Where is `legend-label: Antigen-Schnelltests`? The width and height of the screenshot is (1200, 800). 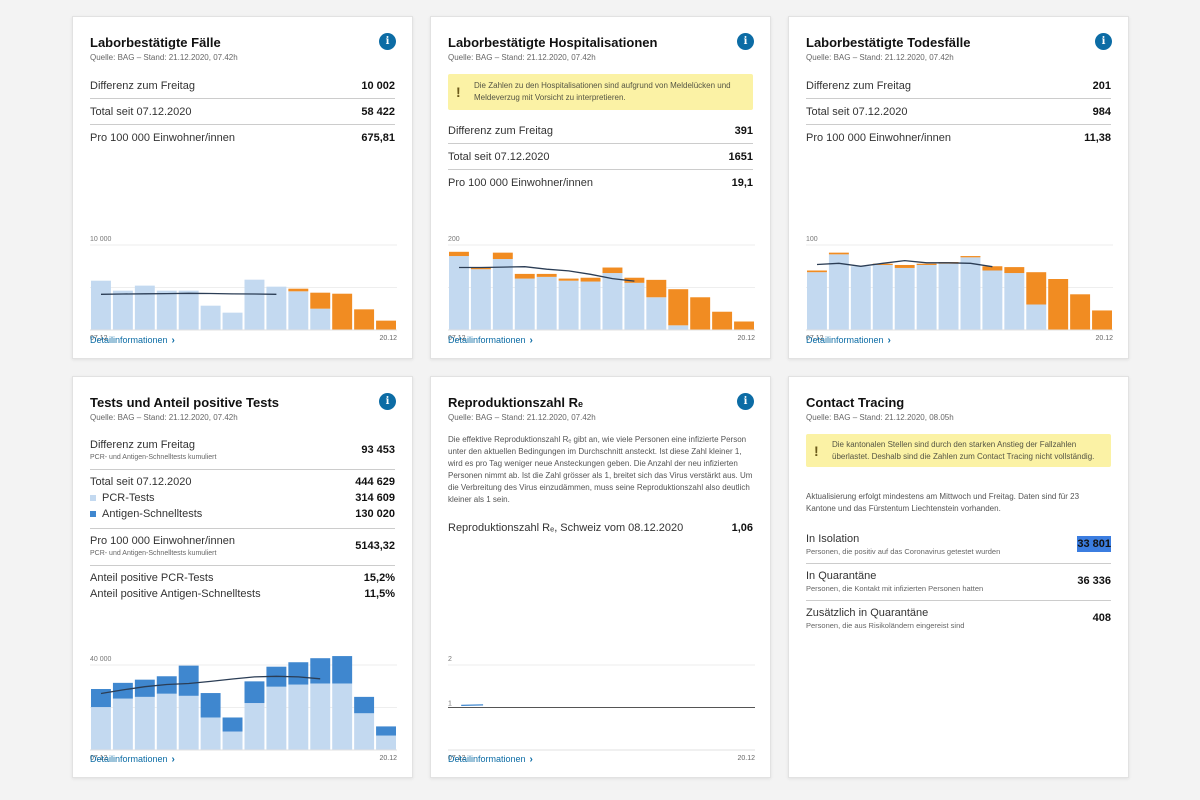
legend-label: Antigen-Schnelltests is located at coordinates (152, 514).